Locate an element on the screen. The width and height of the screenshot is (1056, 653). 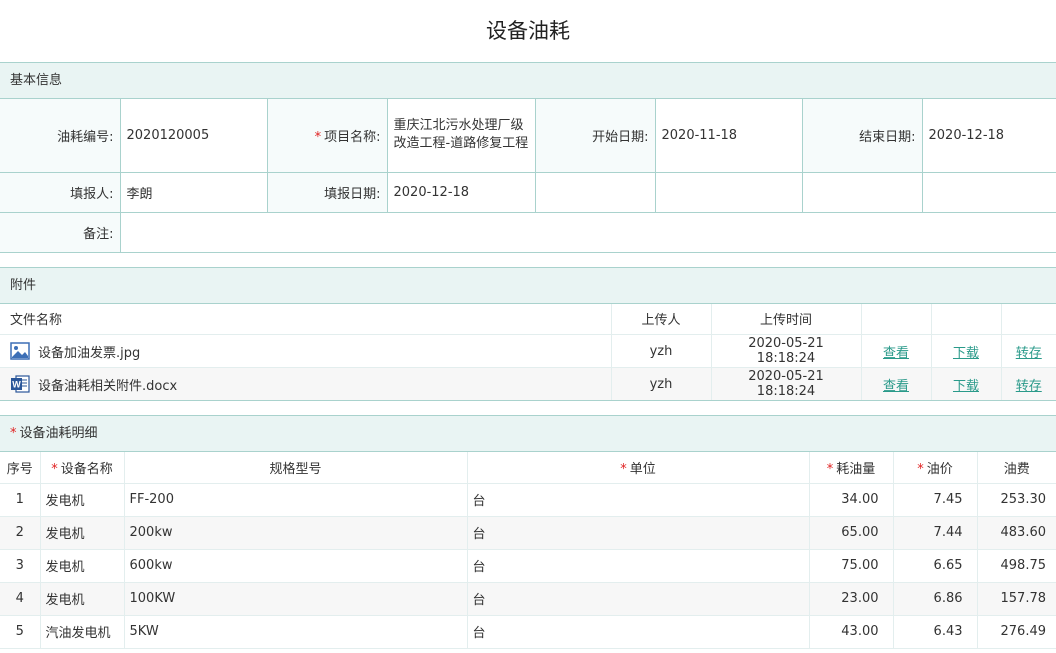
col-price: * 油价 is located at coordinates (935, 468).